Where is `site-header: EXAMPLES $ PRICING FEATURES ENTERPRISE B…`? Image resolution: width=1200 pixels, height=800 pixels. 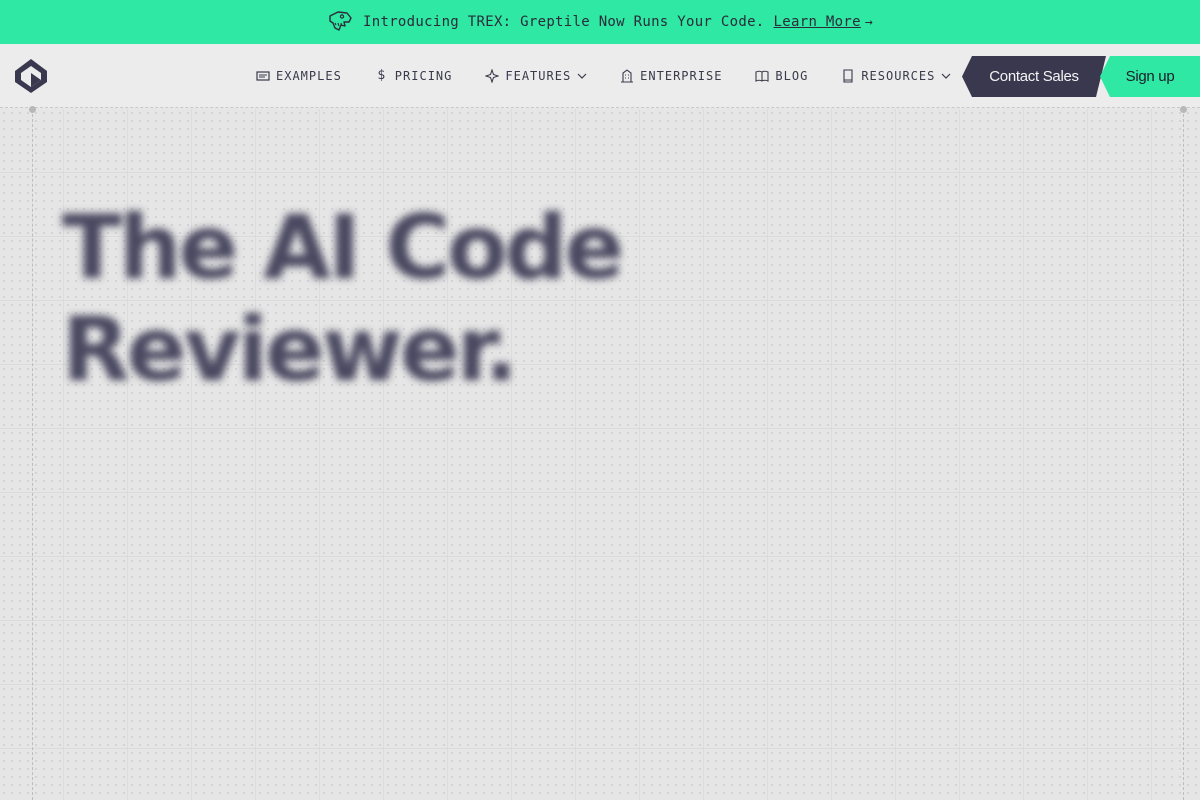
site-header: EXAMPLES $ PRICING FEATURES ENTERPRISE B… is located at coordinates (600, 76).